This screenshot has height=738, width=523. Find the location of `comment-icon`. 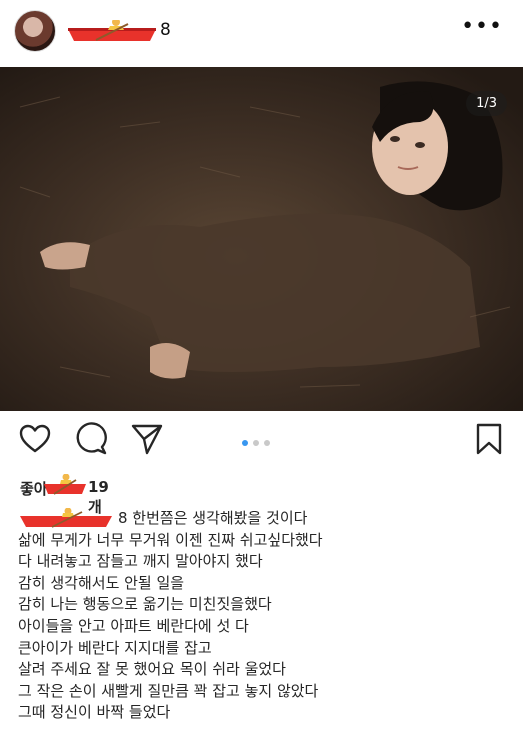

comment-icon is located at coordinates (91, 439).